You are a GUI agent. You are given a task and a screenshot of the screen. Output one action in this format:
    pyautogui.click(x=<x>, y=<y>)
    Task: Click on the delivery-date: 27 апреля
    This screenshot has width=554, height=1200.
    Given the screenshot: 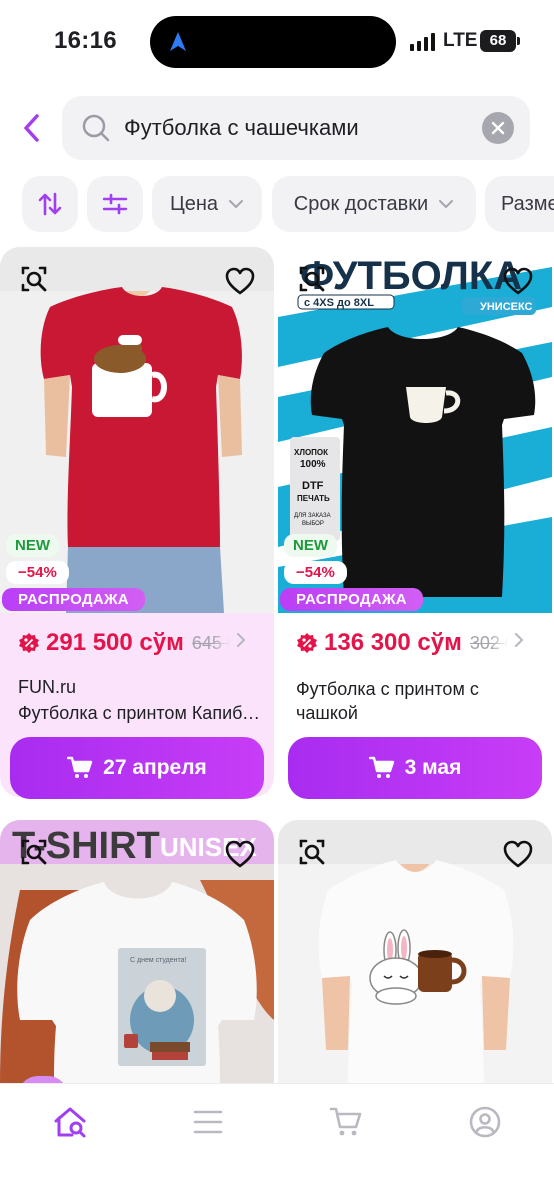 What is the action you would take?
    pyautogui.click(x=155, y=767)
    